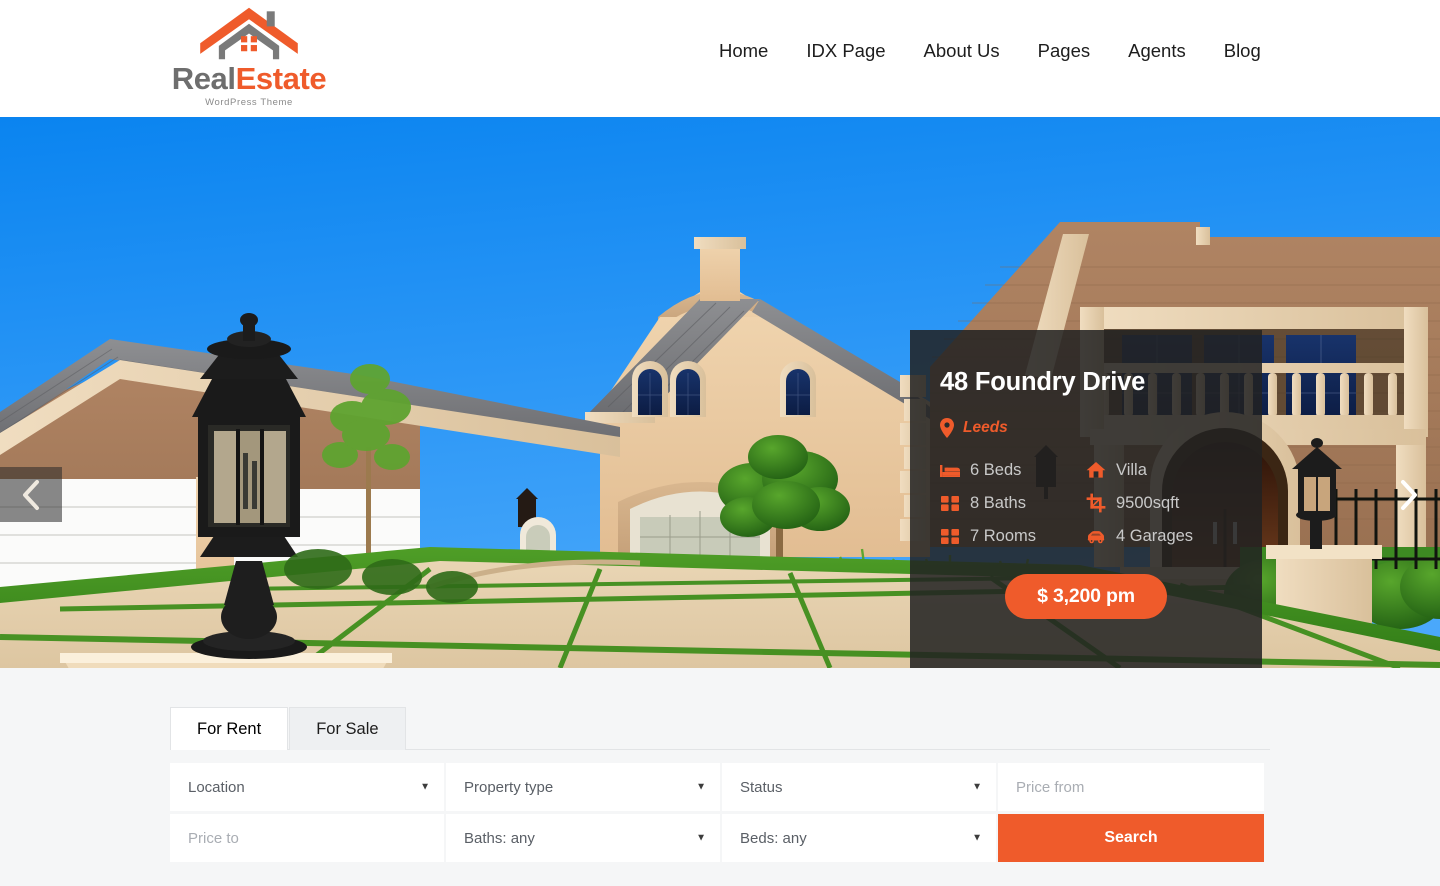 The height and width of the screenshot is (886, 1440). What do you see at coordinates (998, 503) in the screenshot?
I see `spec-baths-label: 8 Baths` at bounding box center [998, 503].